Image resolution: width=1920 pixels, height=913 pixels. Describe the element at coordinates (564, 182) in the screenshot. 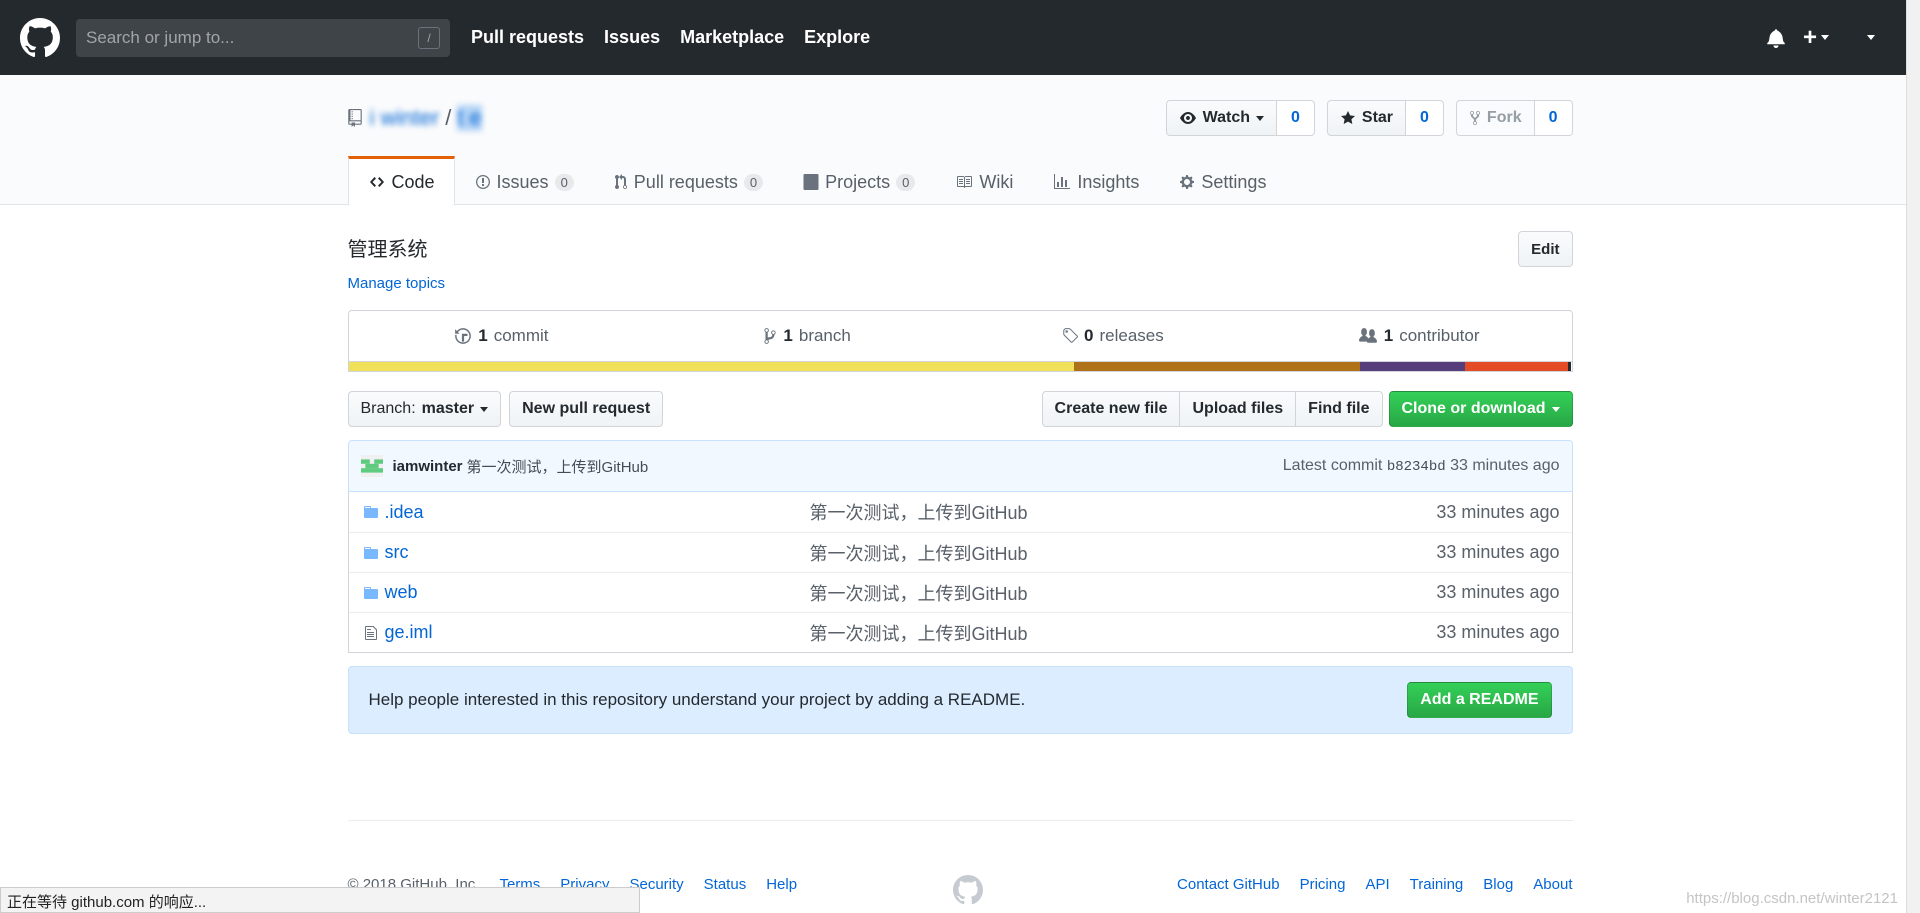

I see `issues-counter: 0` at that location.